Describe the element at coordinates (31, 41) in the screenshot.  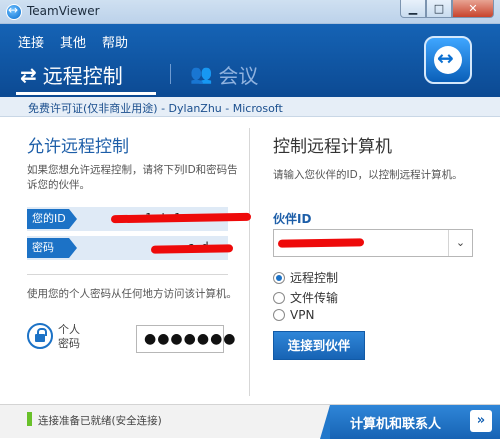
I see `menu-connect: 连接` at that location.